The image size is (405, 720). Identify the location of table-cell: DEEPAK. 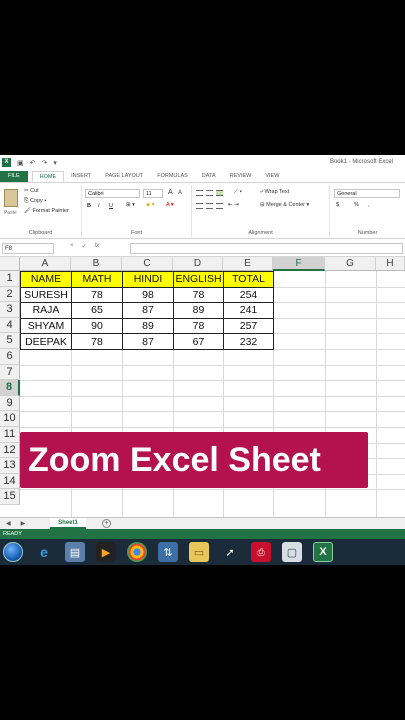
(46, 341).